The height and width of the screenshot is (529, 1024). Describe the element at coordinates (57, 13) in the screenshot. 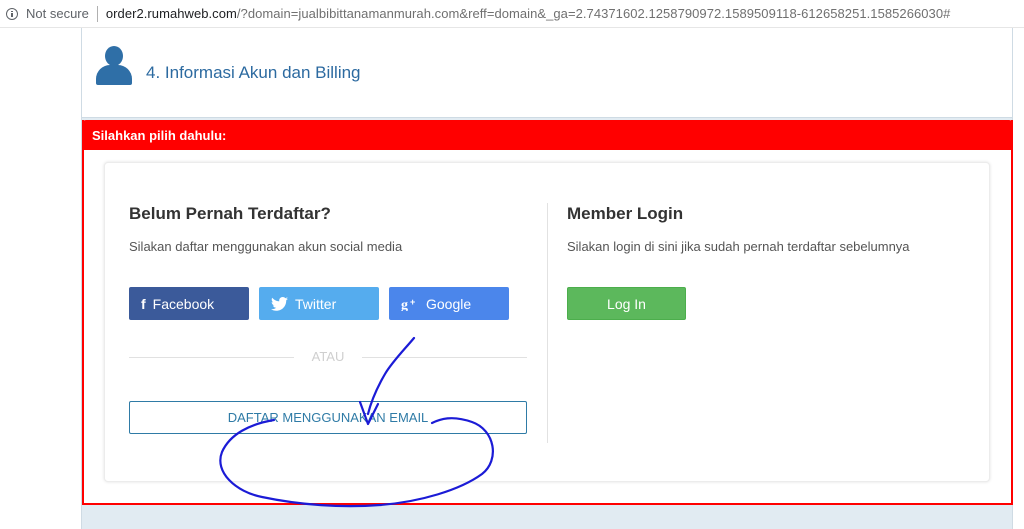

I see `security-label: Not secure` at that location.